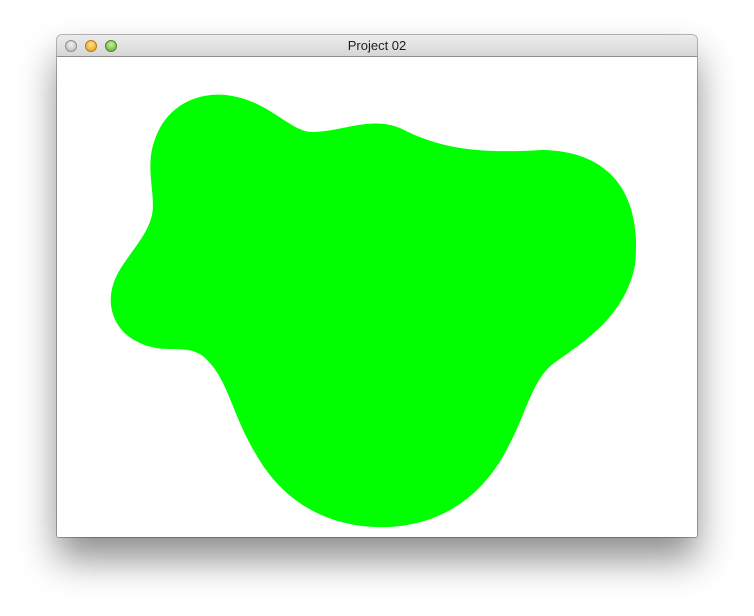 This screenshot has height=616, width=754. I want to click on title-bar: Project 02, so click(377, 46).